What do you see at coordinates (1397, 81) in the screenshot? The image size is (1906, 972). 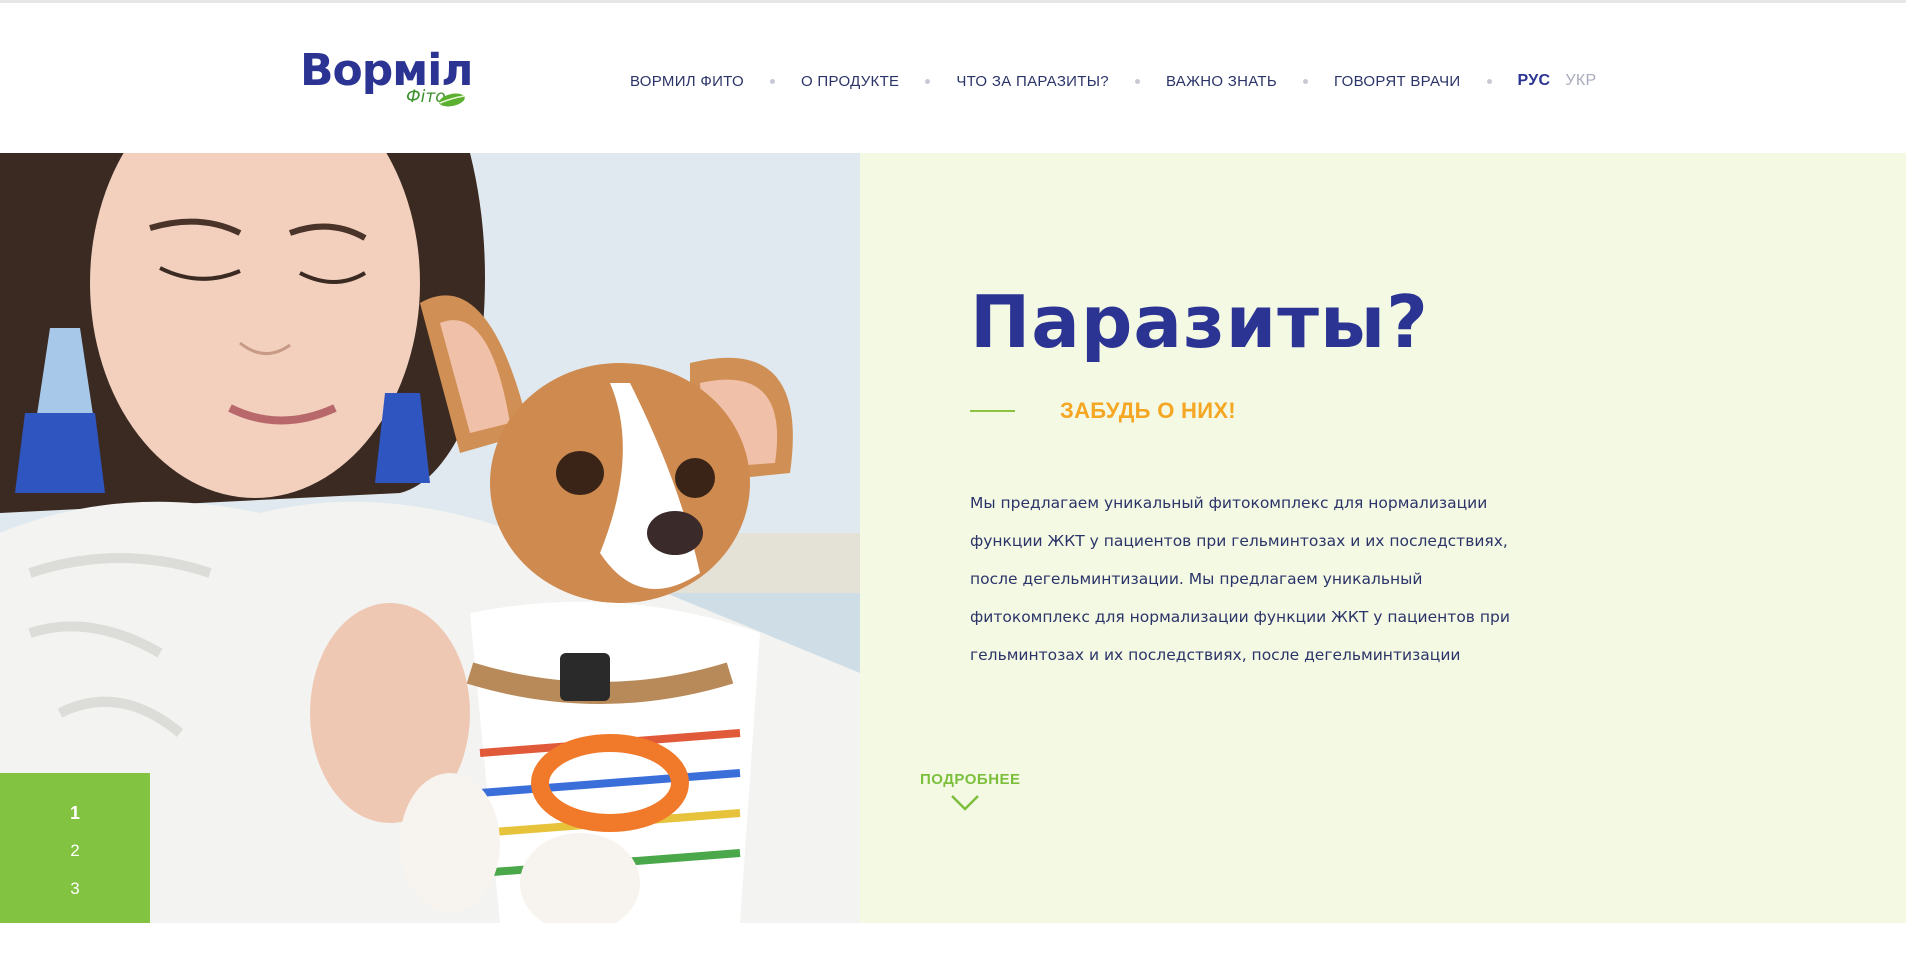 I see `nav-item-doctors: ГОВОРЯТ ВРАЧИ` at bounding box center [1397, 81].